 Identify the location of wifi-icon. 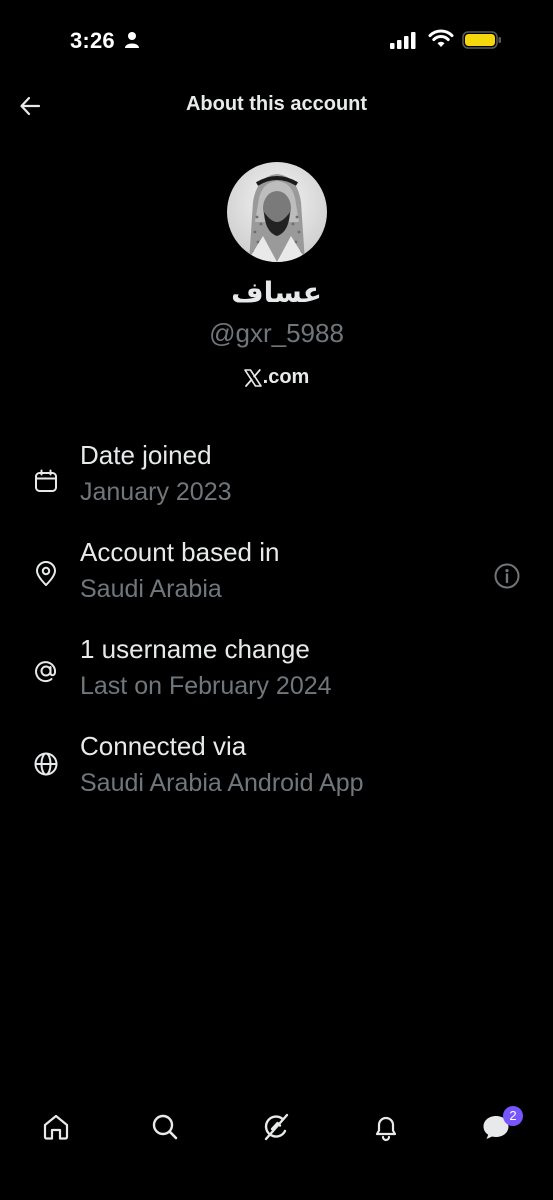
(441, 38).